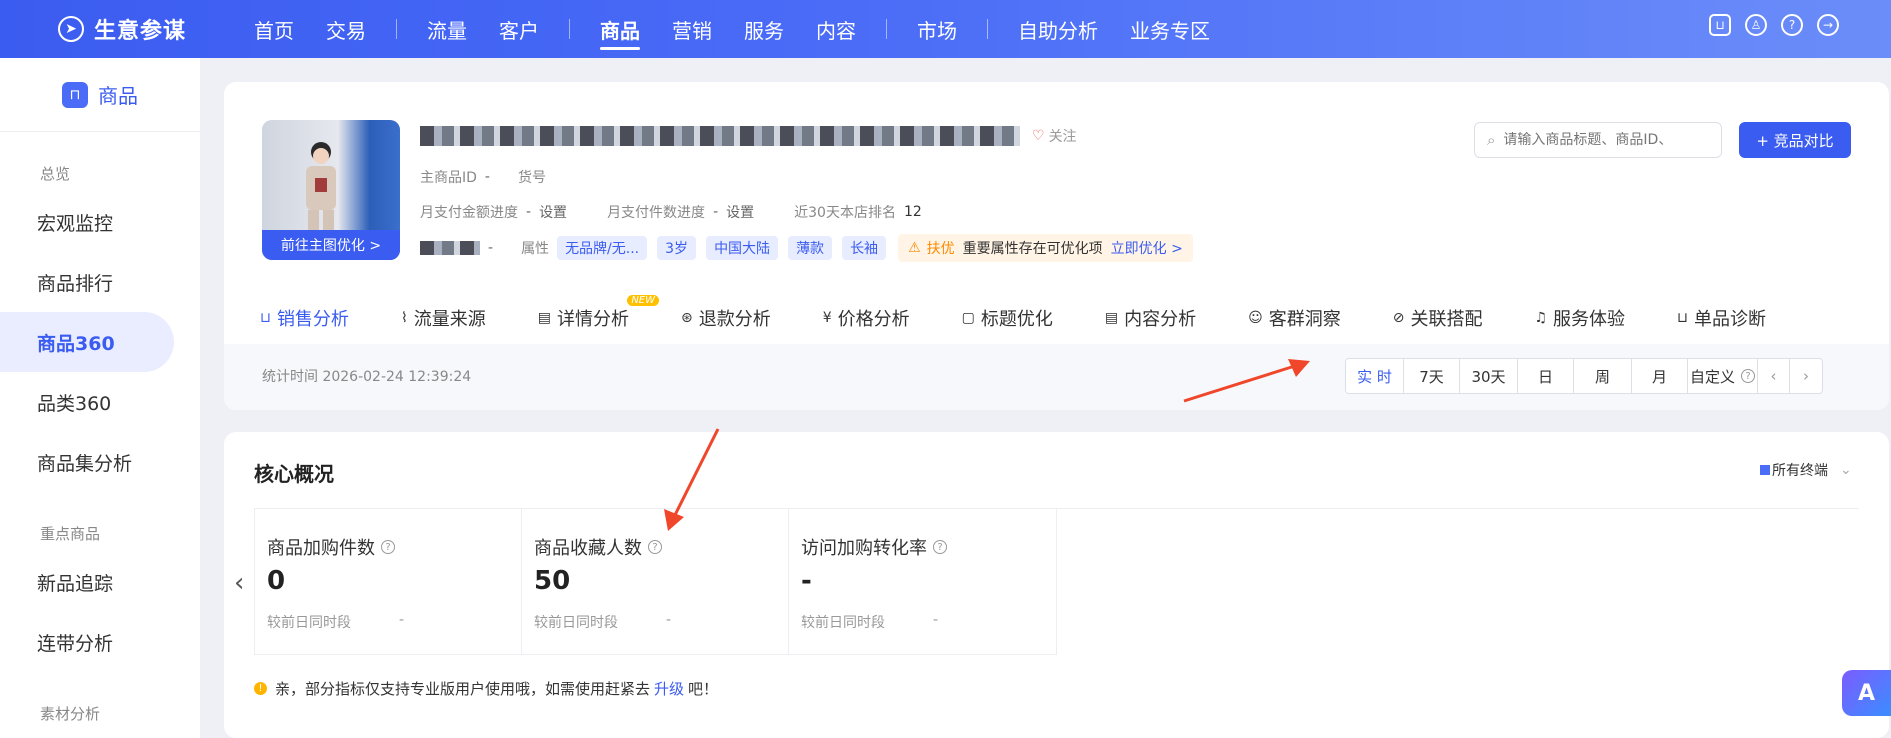 Image resolution: width=1891 pixels, height=738 pixels. What do you see at coordinates (1682, 318) in the screenshot?
I see `diagnose-icon: ⊔` at bounding box center [1682, 318].